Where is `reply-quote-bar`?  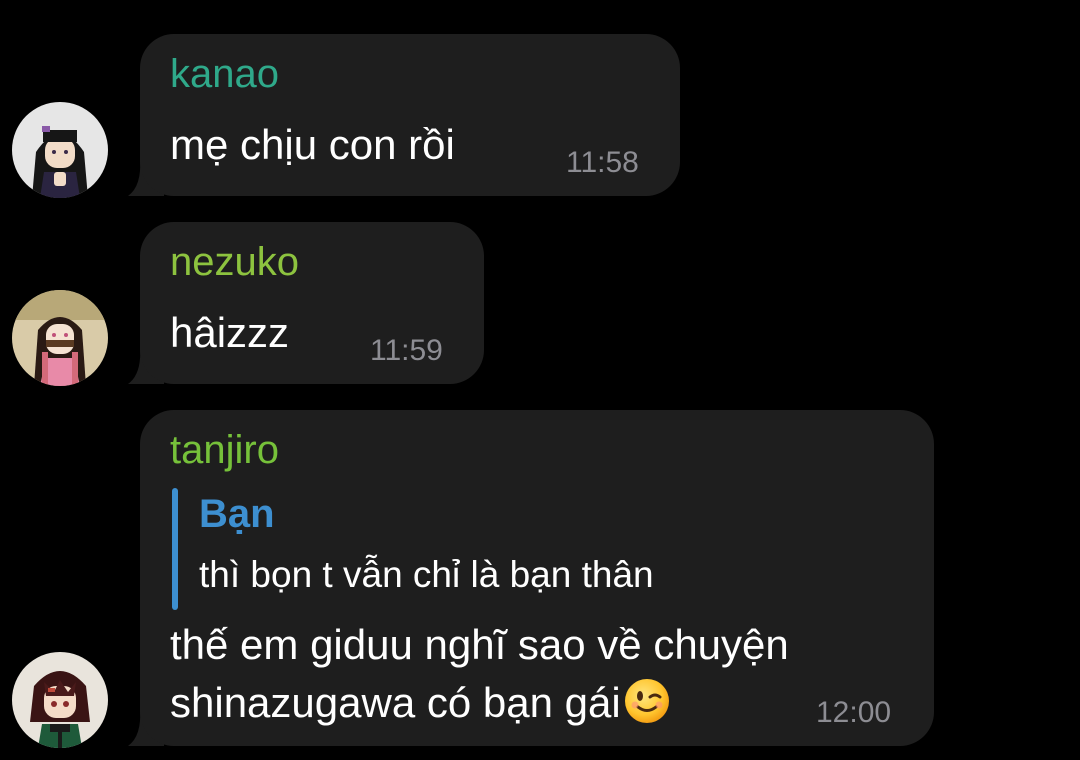
reply-quote-bar is located at coordinates (175, 549).